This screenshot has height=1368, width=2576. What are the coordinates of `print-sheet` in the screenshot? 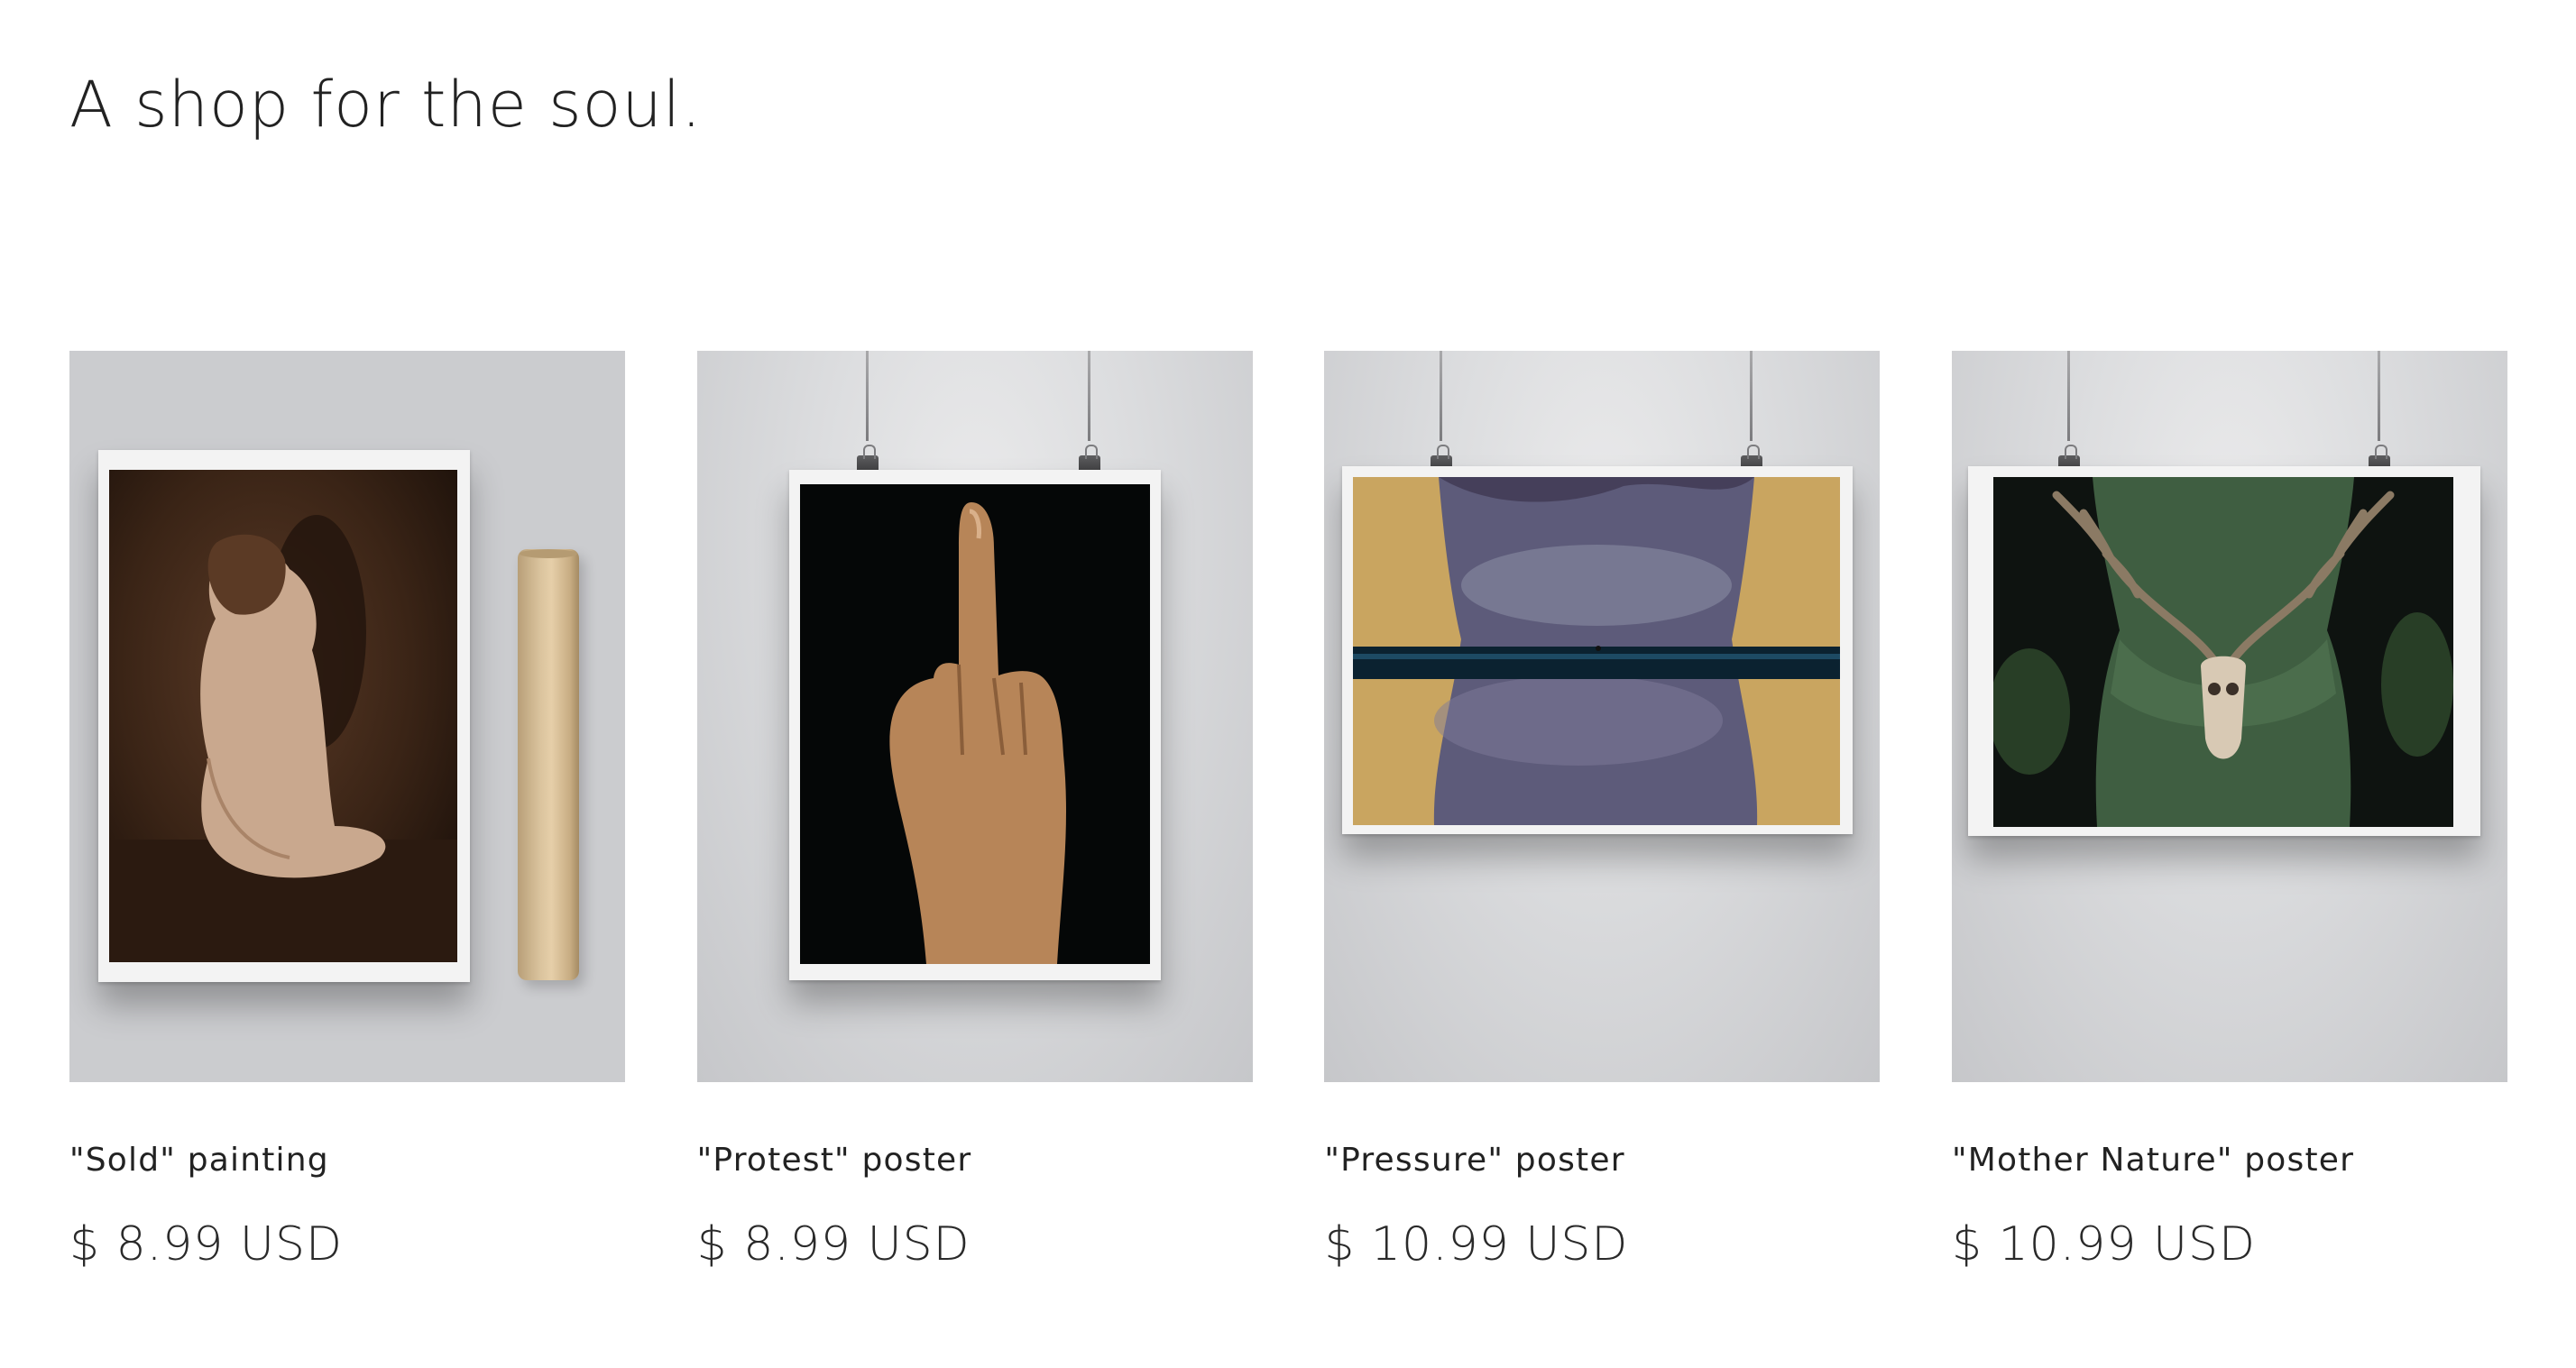 It's located at (284, 716).